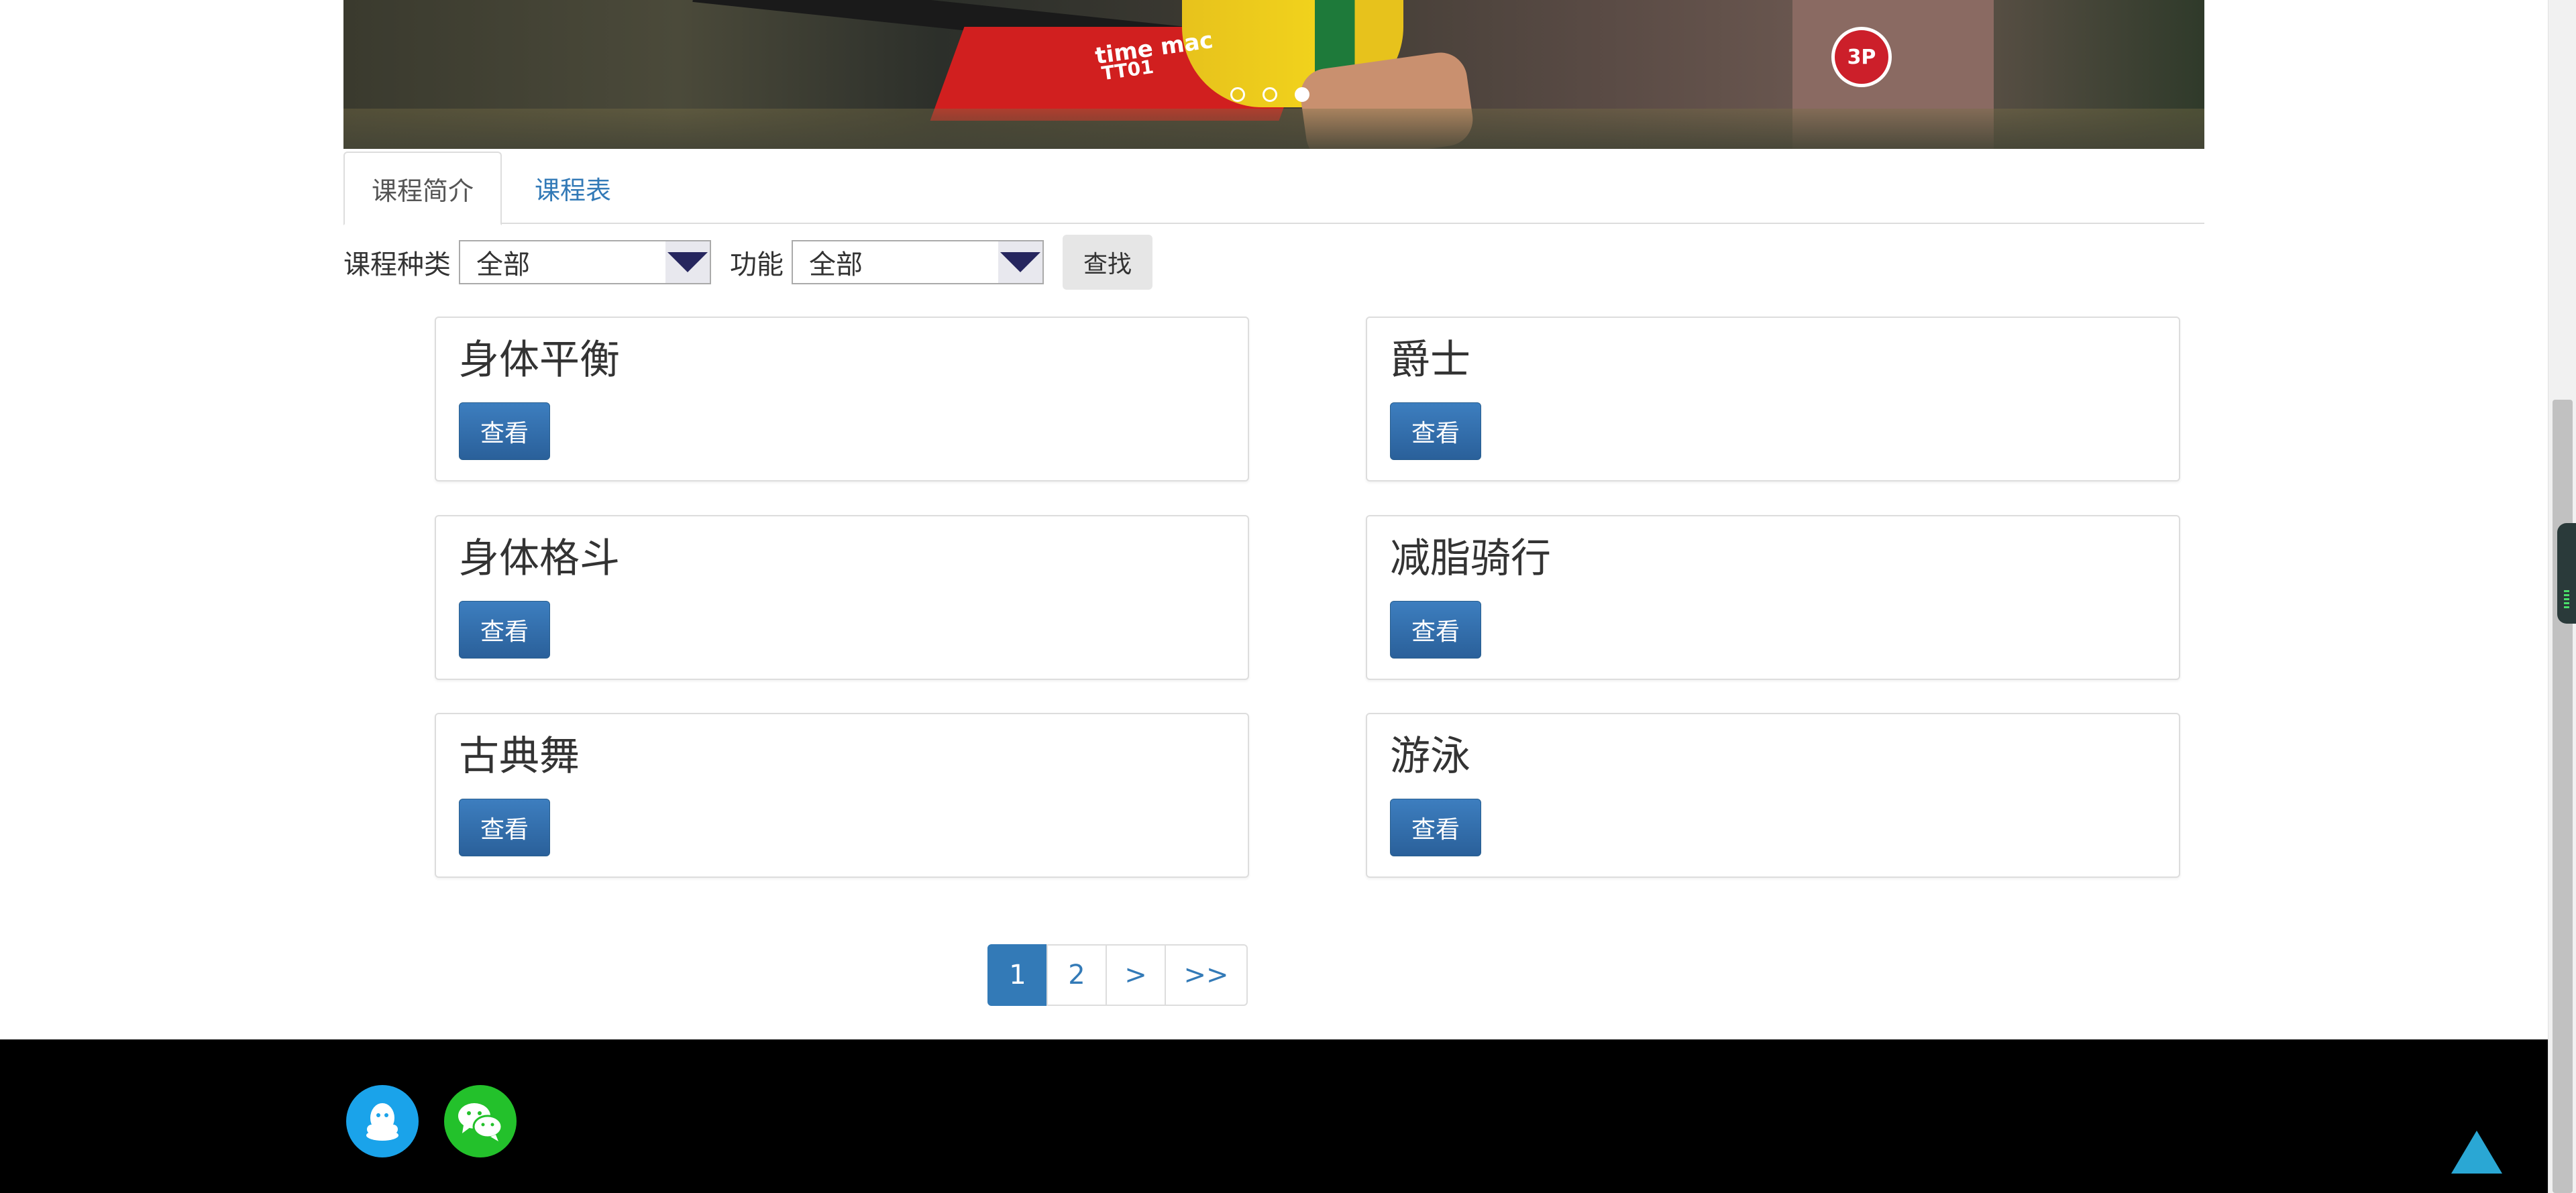 This screenshot has width=2576, height=1193. Describe the element at coordinates (1136, 975) in the screenshot. I see `next-page-button: >` at that location.